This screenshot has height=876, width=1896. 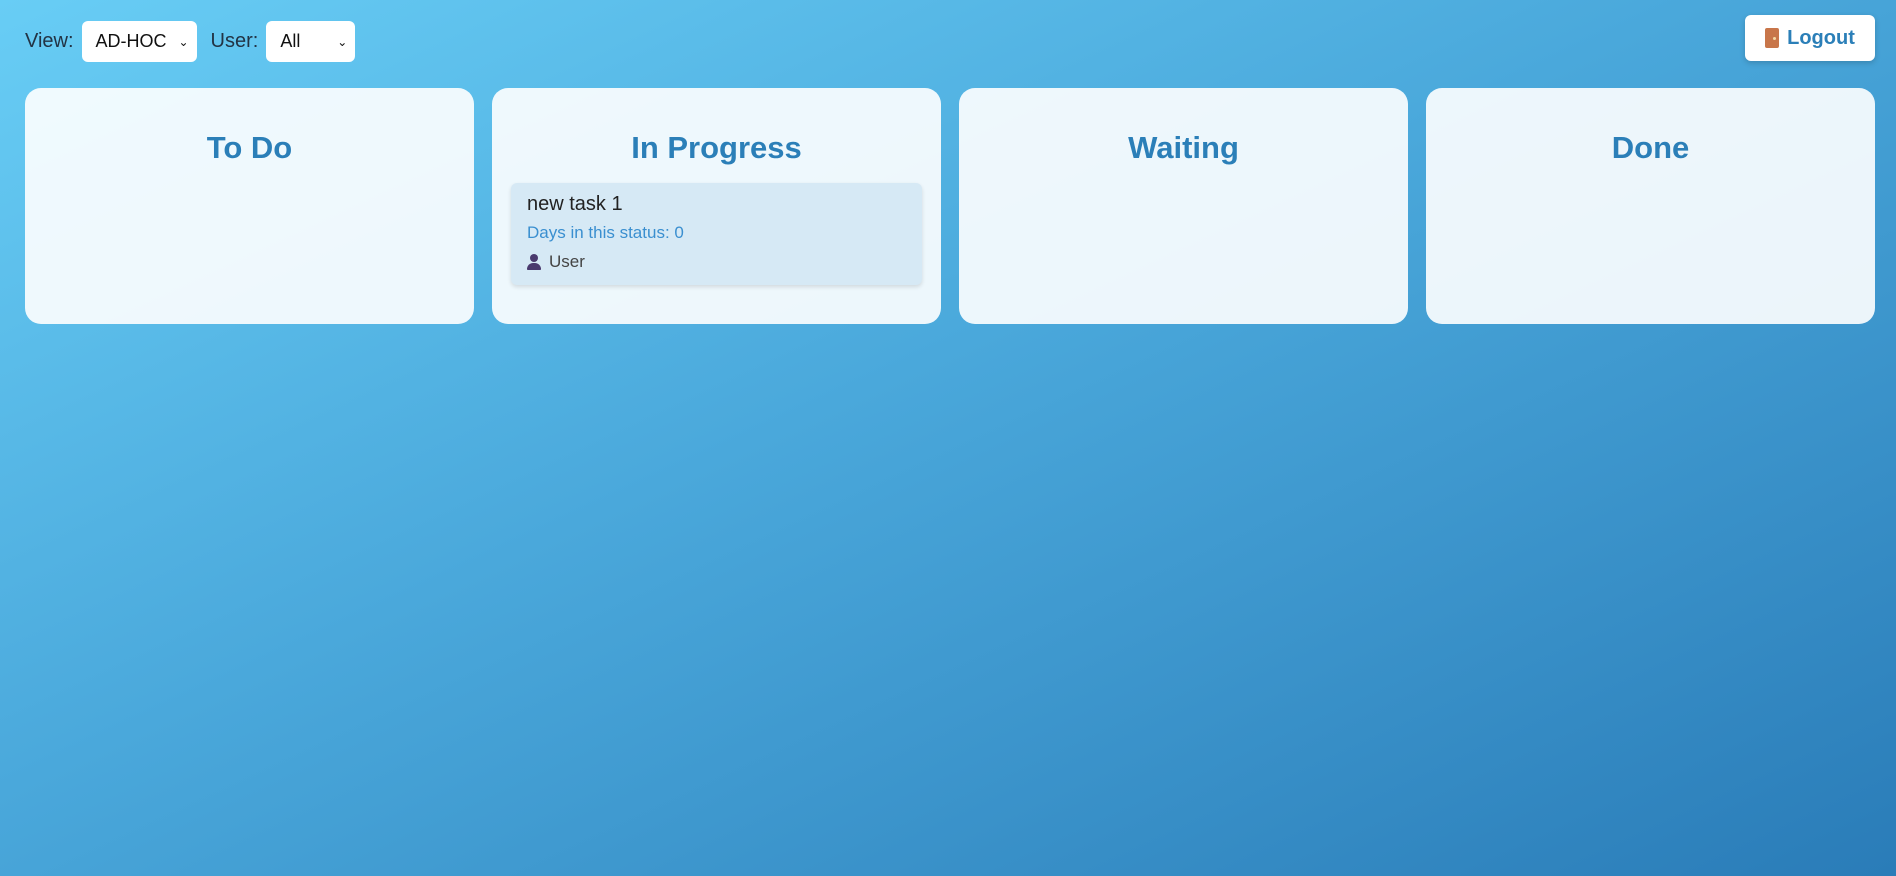 I want to click on task-title: new task 1, so click(x=575, y=204).